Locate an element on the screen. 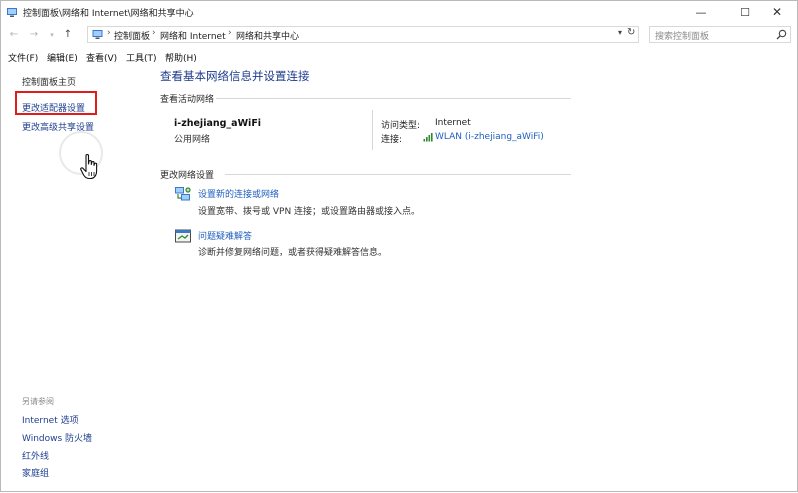 This screenshot has height=493, width=798. access-type-value: Internet is located at coordinates (453, 123).